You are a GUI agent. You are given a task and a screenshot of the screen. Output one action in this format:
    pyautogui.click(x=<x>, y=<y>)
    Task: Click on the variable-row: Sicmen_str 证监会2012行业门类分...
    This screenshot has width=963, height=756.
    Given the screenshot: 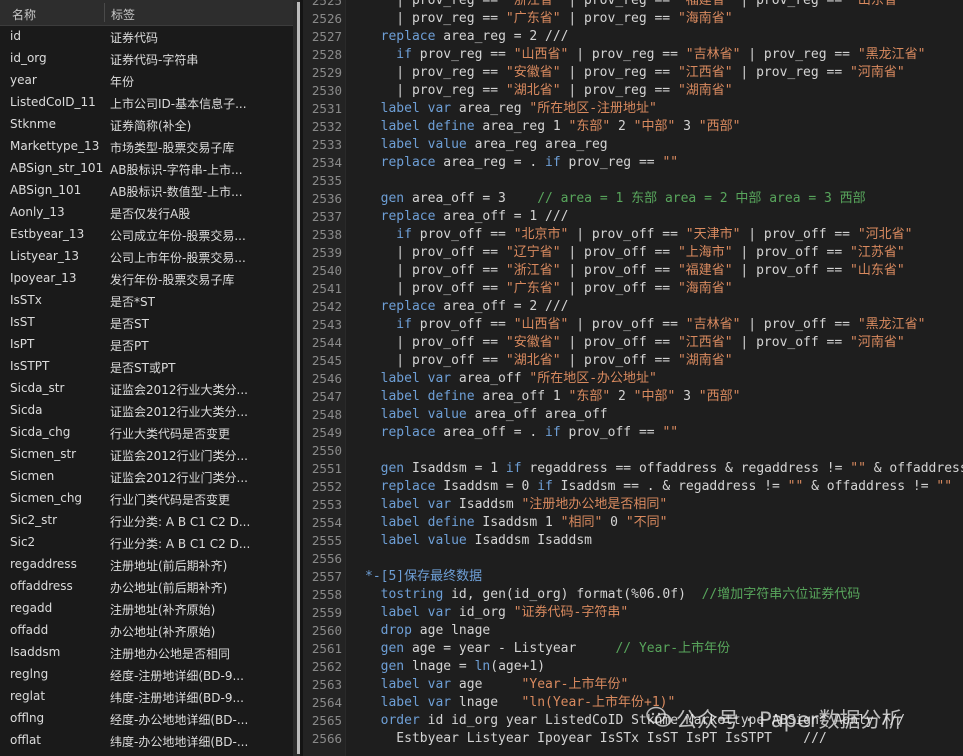 What is the action you would take?
    pyautogui.click(x=146, y=455)
    